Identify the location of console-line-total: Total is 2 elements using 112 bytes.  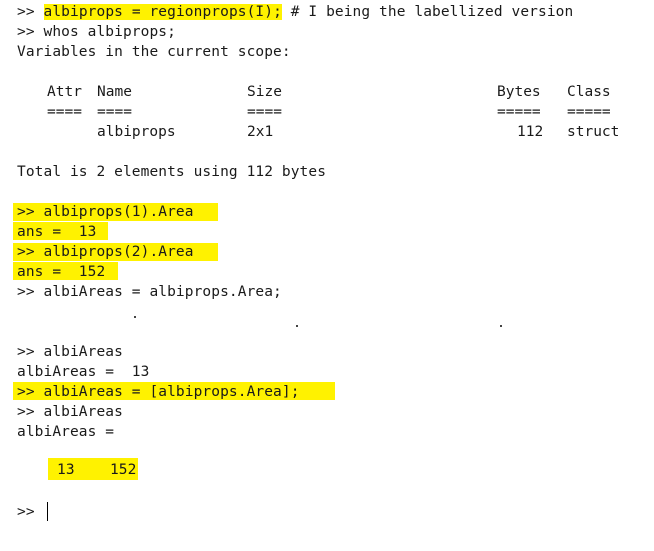
(172, 172).